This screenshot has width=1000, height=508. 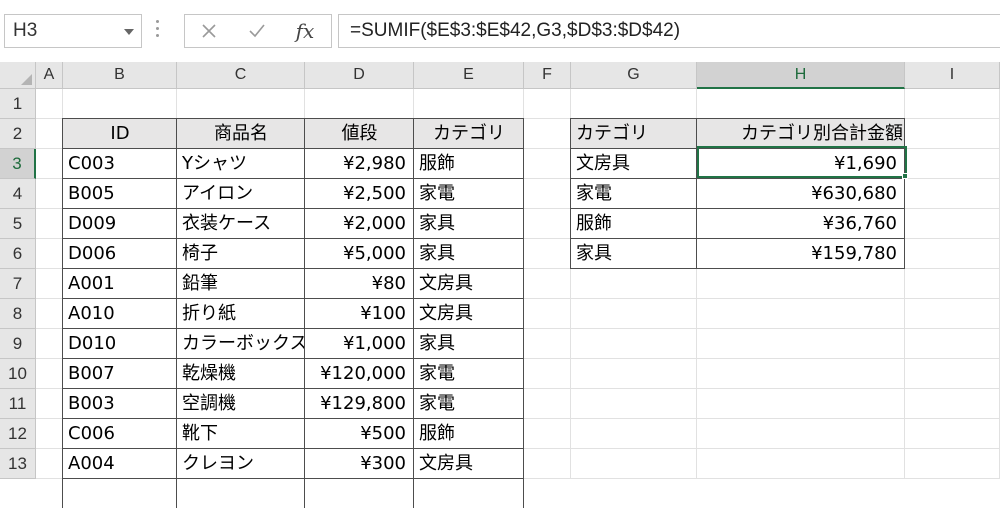 What do you see at coordinates (158, 31) in the screenshot?
I see `more-vertical-icon` at bounding box center [158, 31].